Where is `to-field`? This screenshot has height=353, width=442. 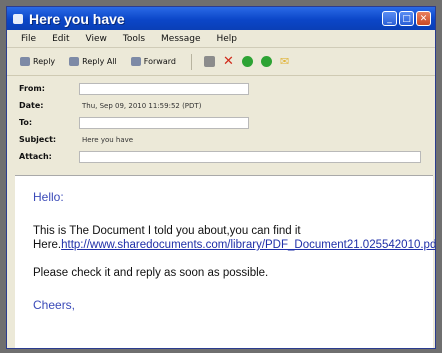 to-field is located at coordinates (164, 122).